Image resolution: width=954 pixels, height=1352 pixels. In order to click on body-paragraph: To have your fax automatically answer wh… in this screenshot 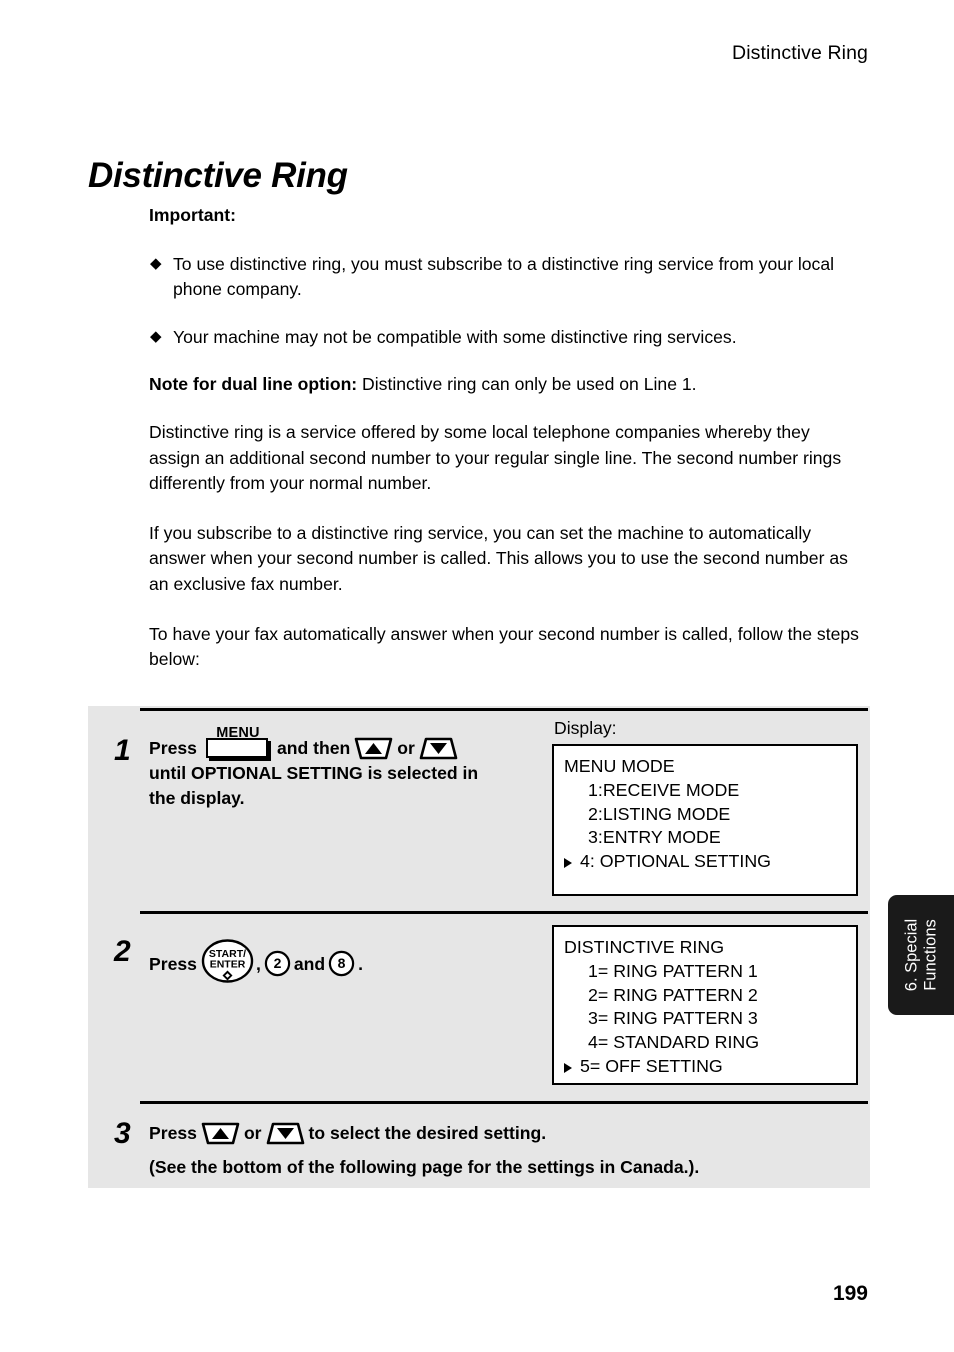, I will do `click(504, 646)`.